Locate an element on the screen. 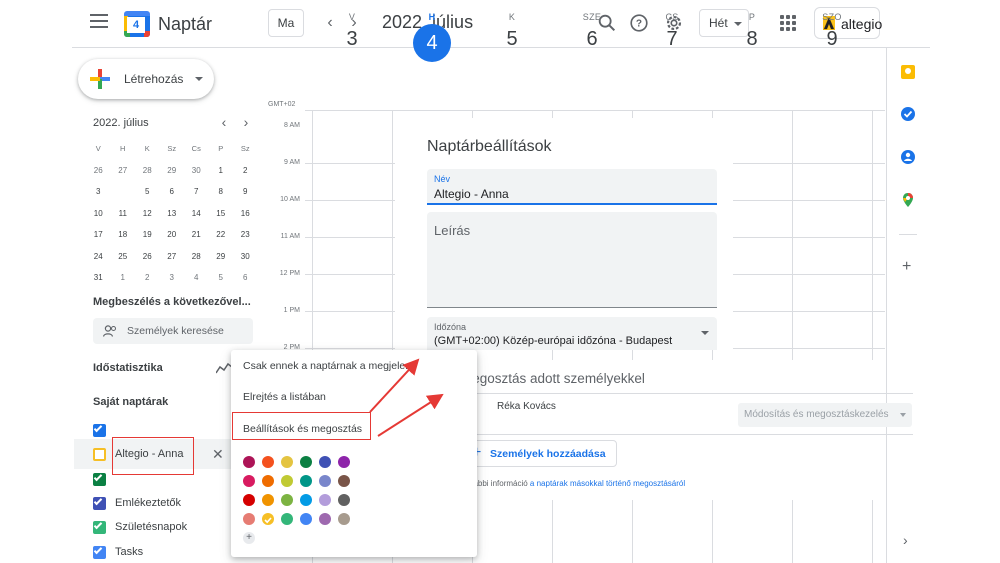  create-button: Létrehozás is located at coordinates (146, 79).